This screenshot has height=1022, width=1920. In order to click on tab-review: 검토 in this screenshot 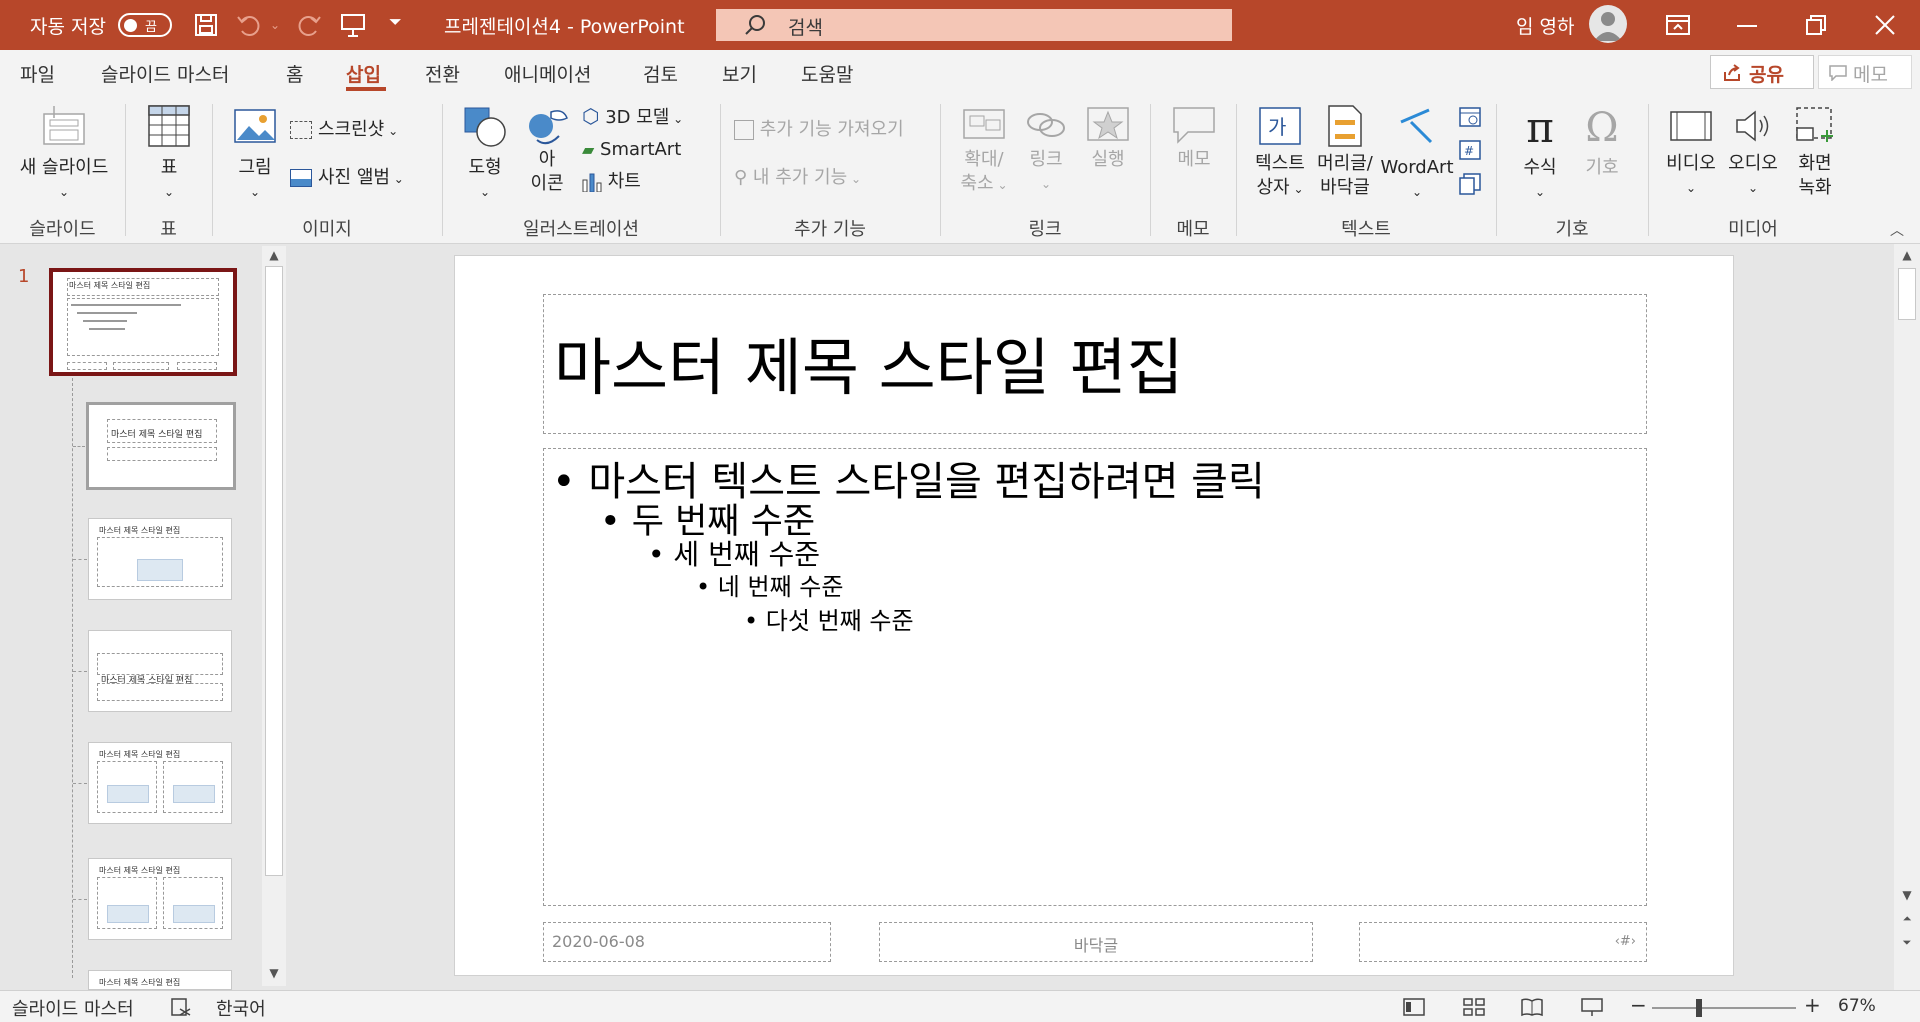, I will do `click(660, 73)`.